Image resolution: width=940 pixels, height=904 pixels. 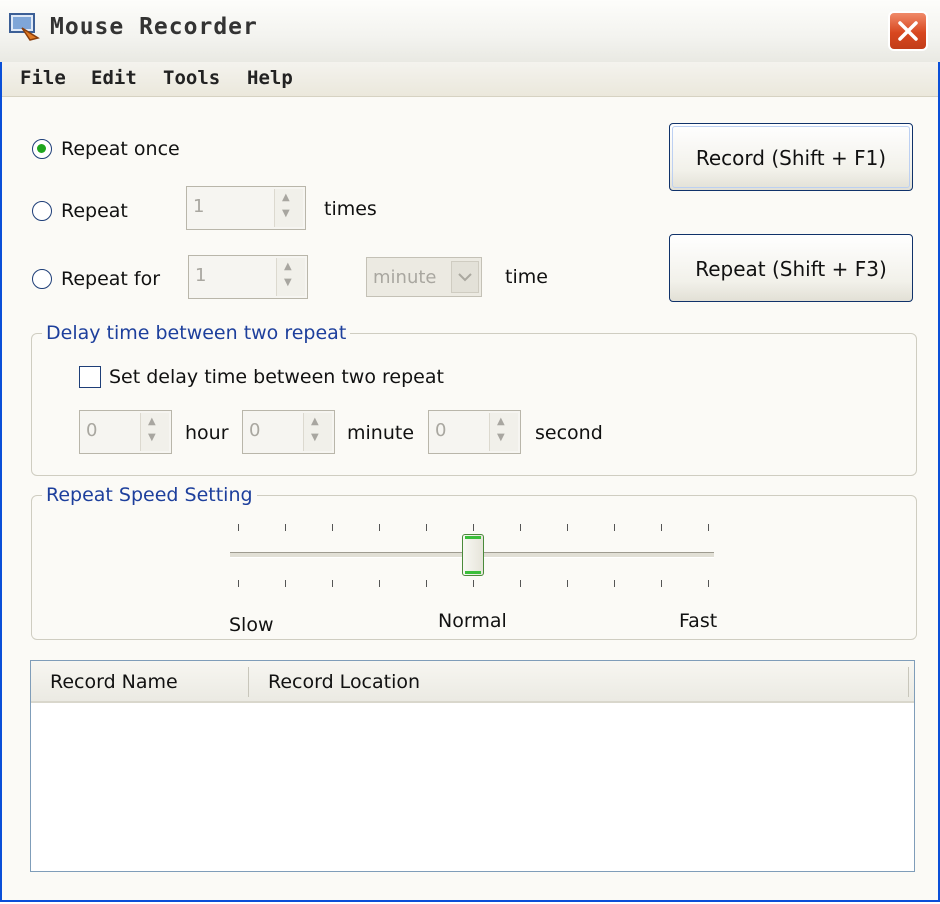 I want to click on repeat-button-label: Repeat (Shift + F3), so click(x=791, y=269).